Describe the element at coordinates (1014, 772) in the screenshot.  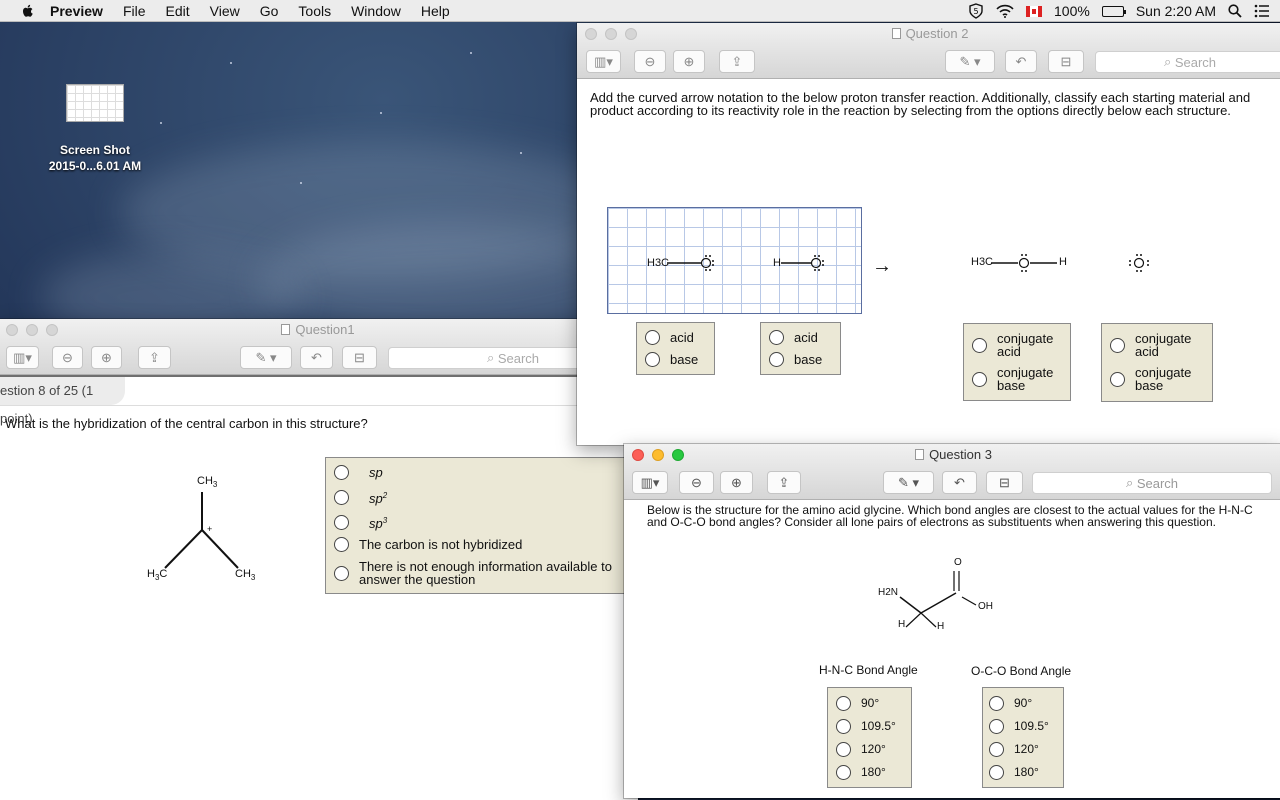
I see `oco-option-180: 180°` at that location.